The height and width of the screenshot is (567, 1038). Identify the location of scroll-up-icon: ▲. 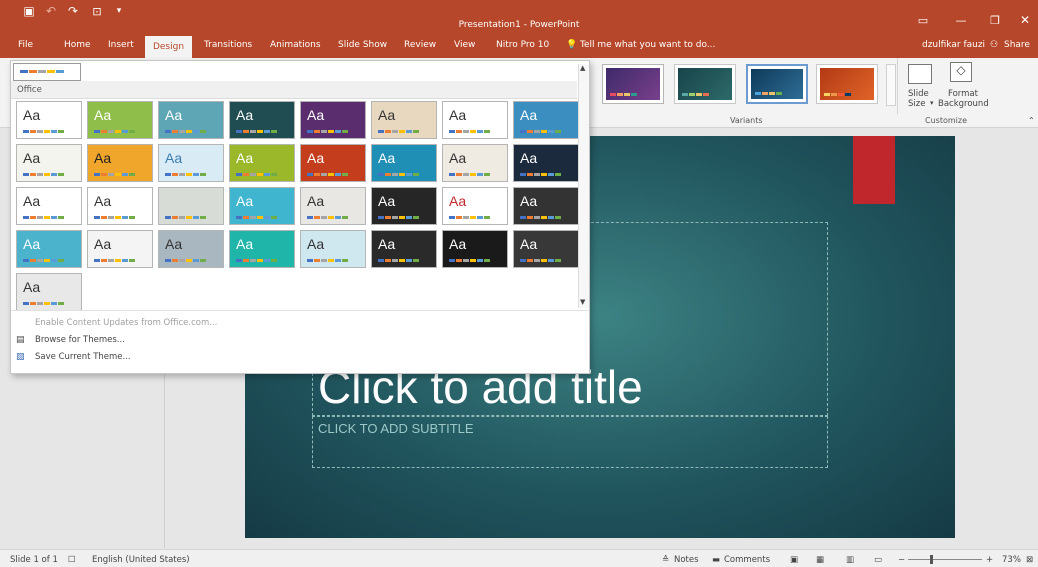
(582, 68).